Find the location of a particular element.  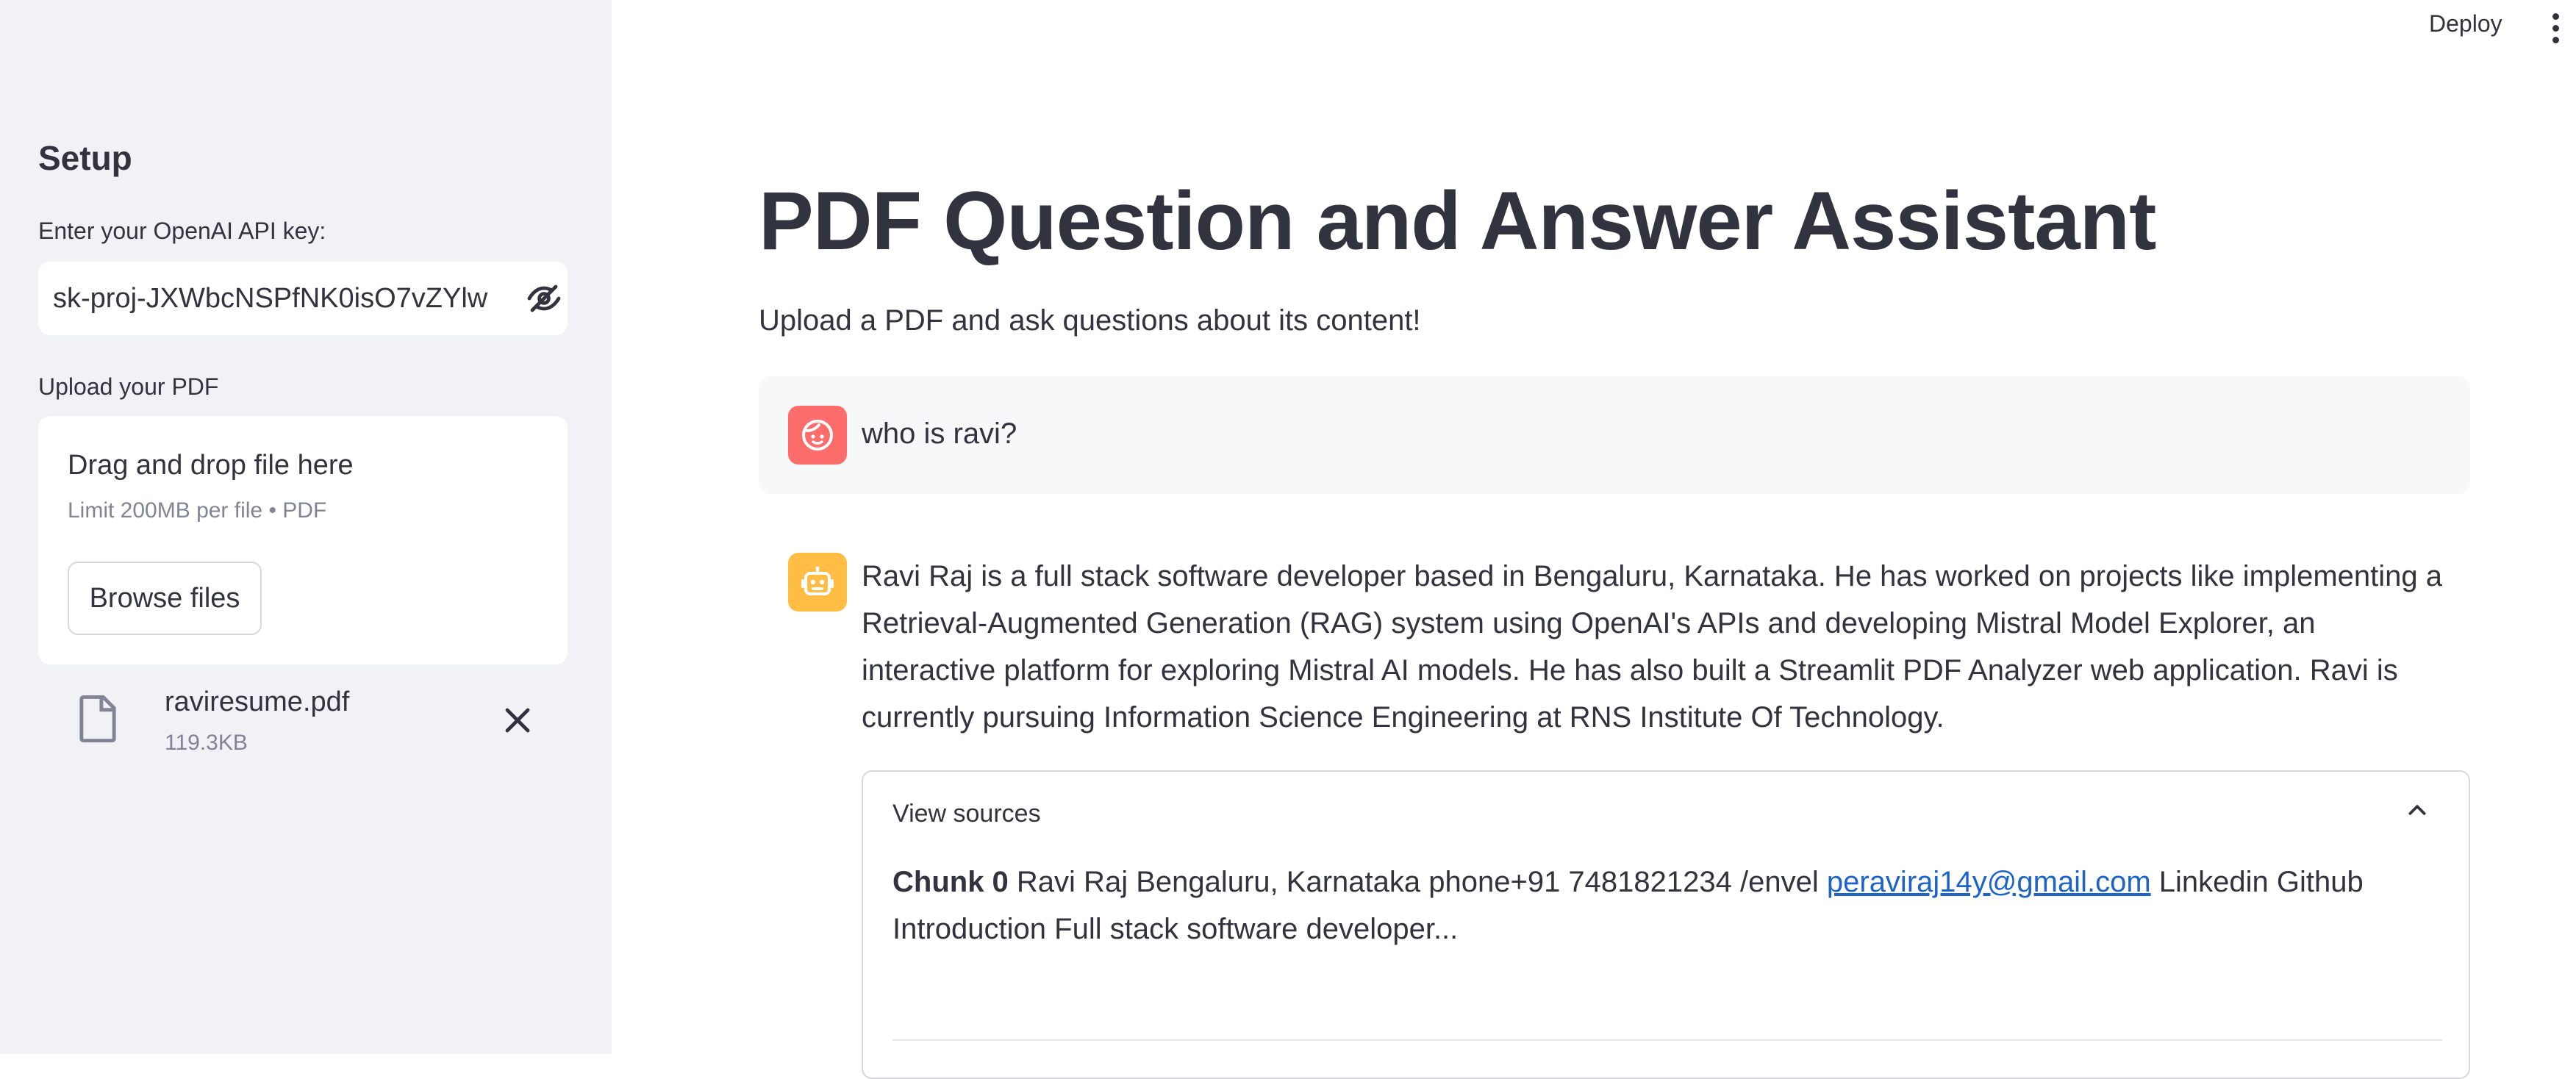

eye-slash-icon is located at coordinates (544, 298).